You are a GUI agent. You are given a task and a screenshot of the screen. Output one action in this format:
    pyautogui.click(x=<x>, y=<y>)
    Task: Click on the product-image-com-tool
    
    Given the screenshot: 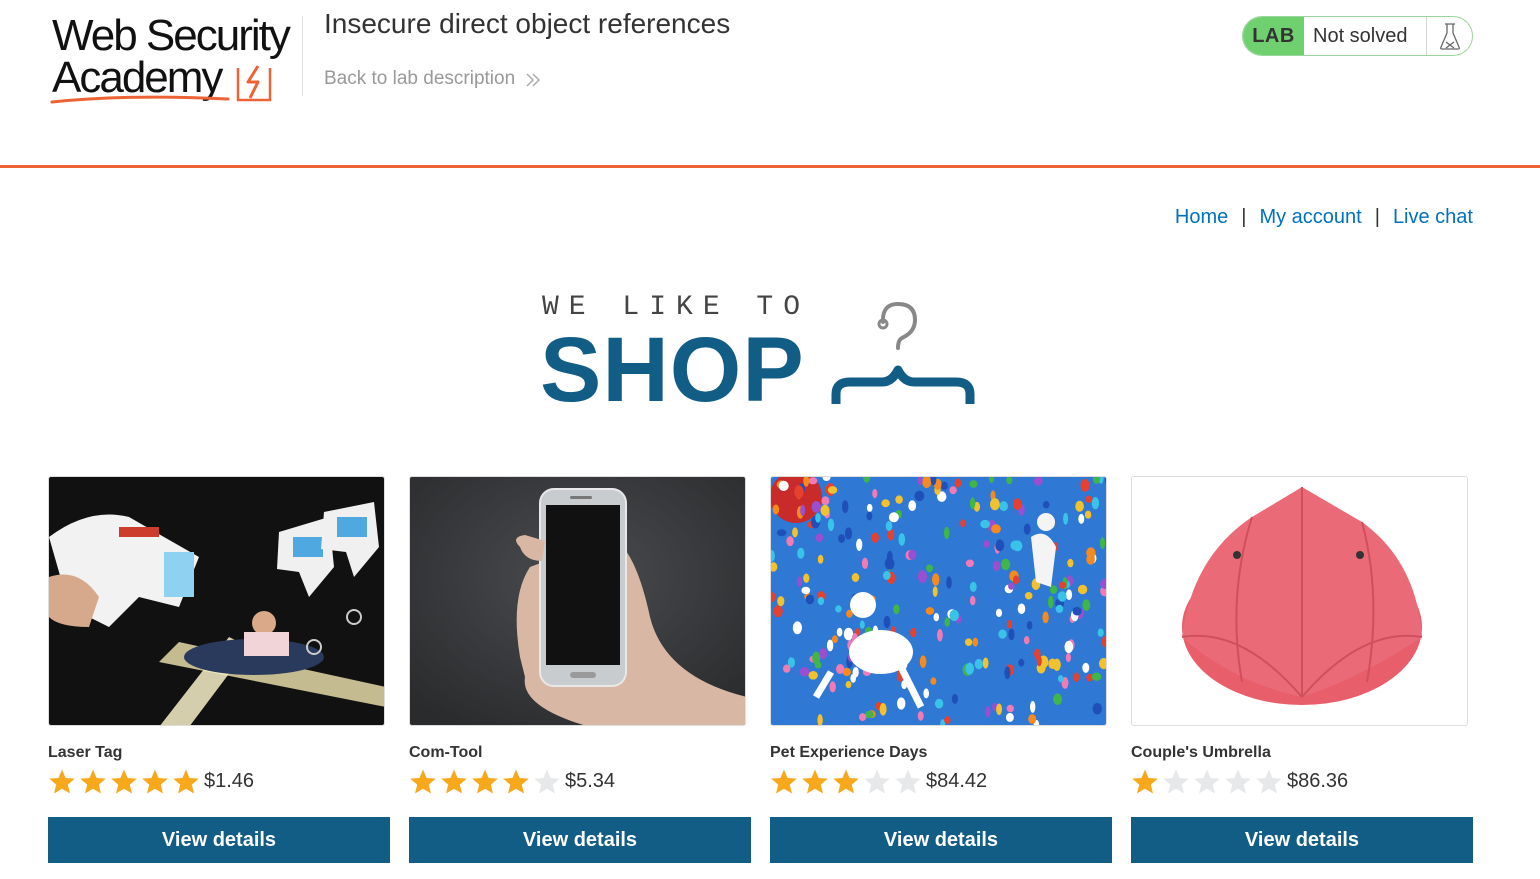 What is the action you would take?
    pyautogui.click(x=577, y=601)
    